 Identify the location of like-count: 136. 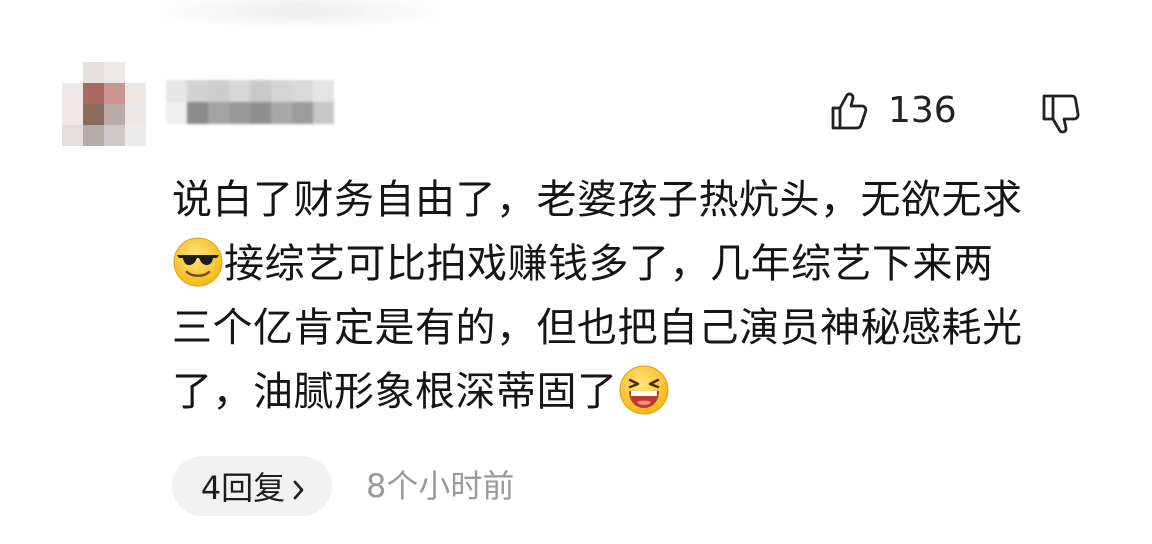
(922, 110).